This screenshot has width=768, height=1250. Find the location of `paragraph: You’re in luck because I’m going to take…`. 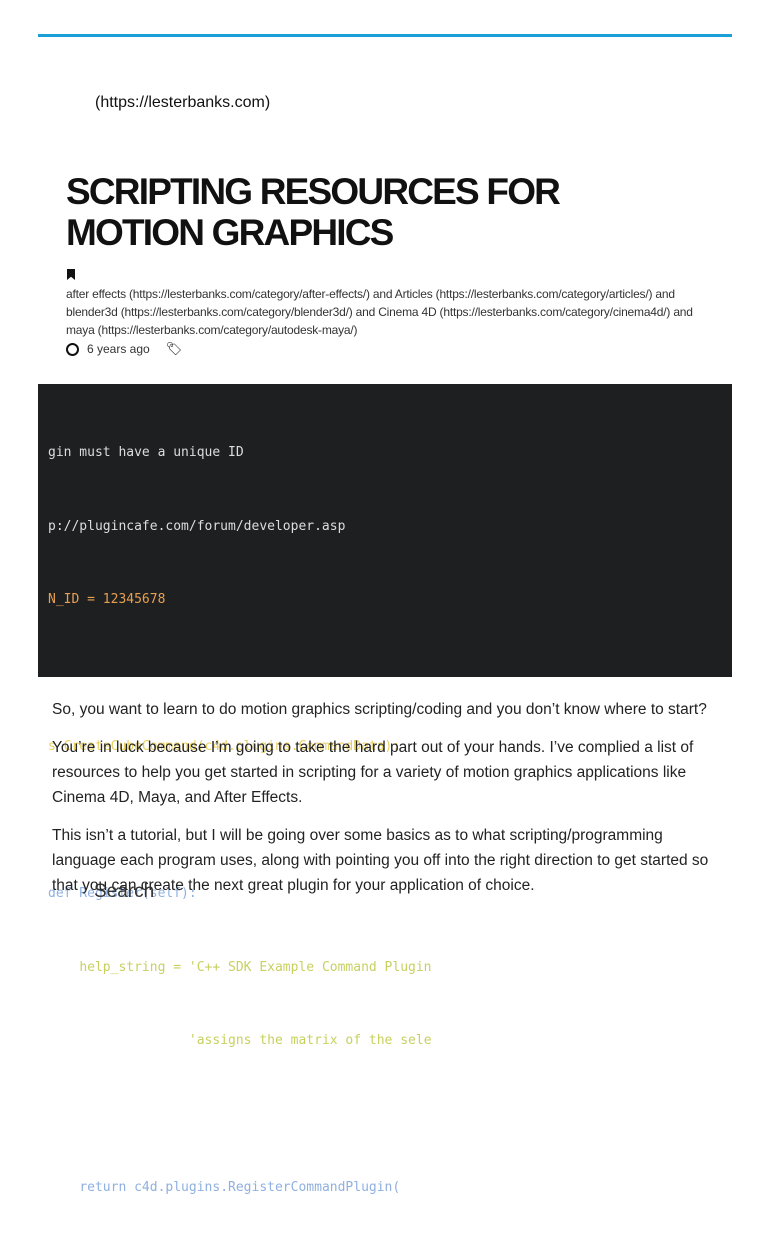

paragraph: You’re in luck because I’m going to take… is located at coordinates (373, 772).